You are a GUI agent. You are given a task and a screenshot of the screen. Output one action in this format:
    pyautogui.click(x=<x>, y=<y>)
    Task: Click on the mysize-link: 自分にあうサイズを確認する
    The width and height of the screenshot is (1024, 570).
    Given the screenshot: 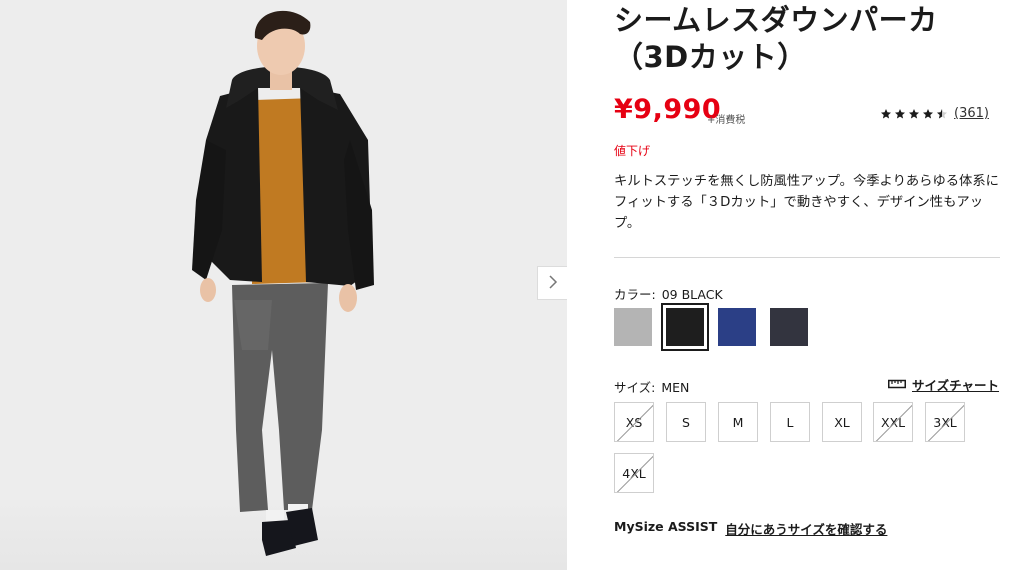 What is the action you would take?
    pyautogui.click(x=806, y=528)
    